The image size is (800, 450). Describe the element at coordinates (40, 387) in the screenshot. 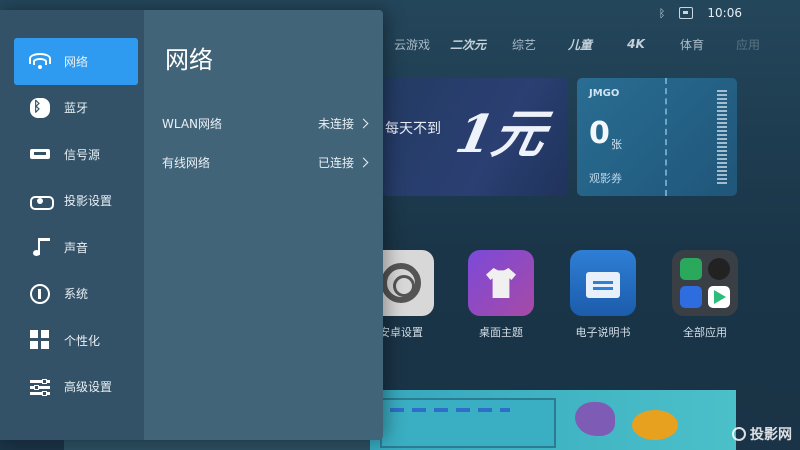

I see `sliders-icon` at that location.